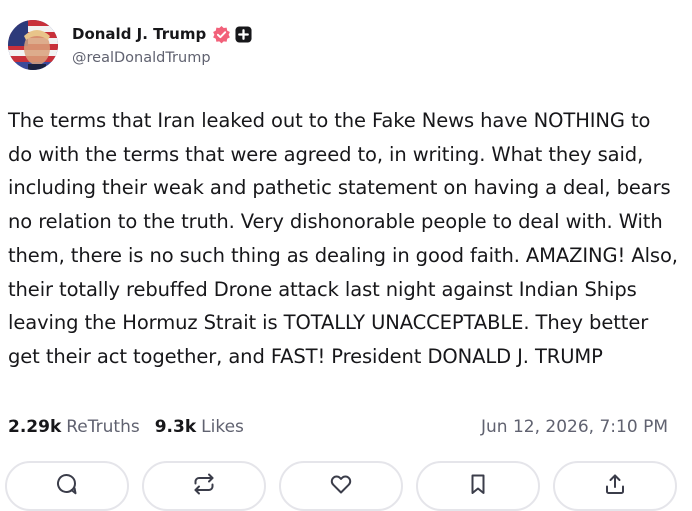 The width and height of the screenshot is (692, 511). I want to click on bookmark-button, so click(478, 486).